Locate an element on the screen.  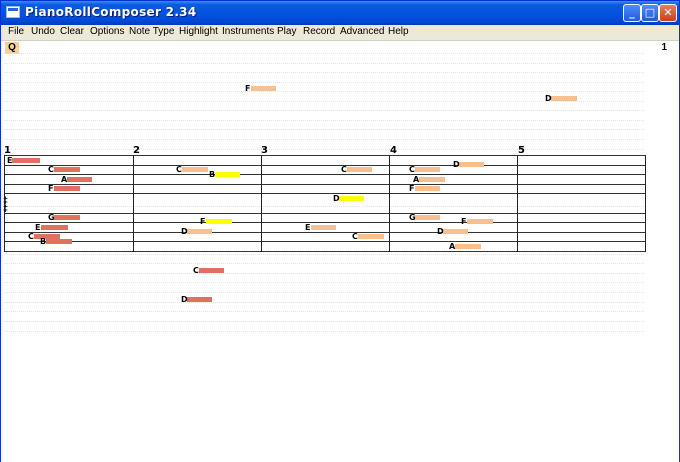
menu-instruments: Instruments is located at coordinates (248, 31).